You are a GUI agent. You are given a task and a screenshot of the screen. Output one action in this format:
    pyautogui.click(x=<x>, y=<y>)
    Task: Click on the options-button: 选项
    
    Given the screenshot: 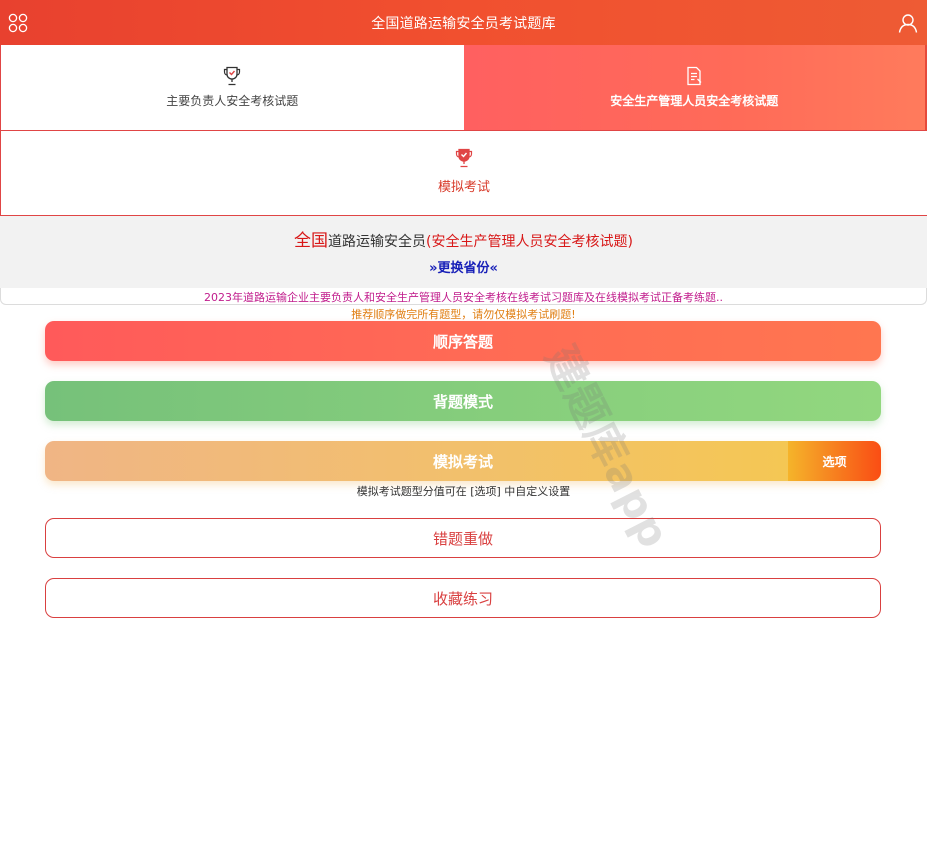 What is the action you would take?
    pyautogui.click(x=834, y=461)
    